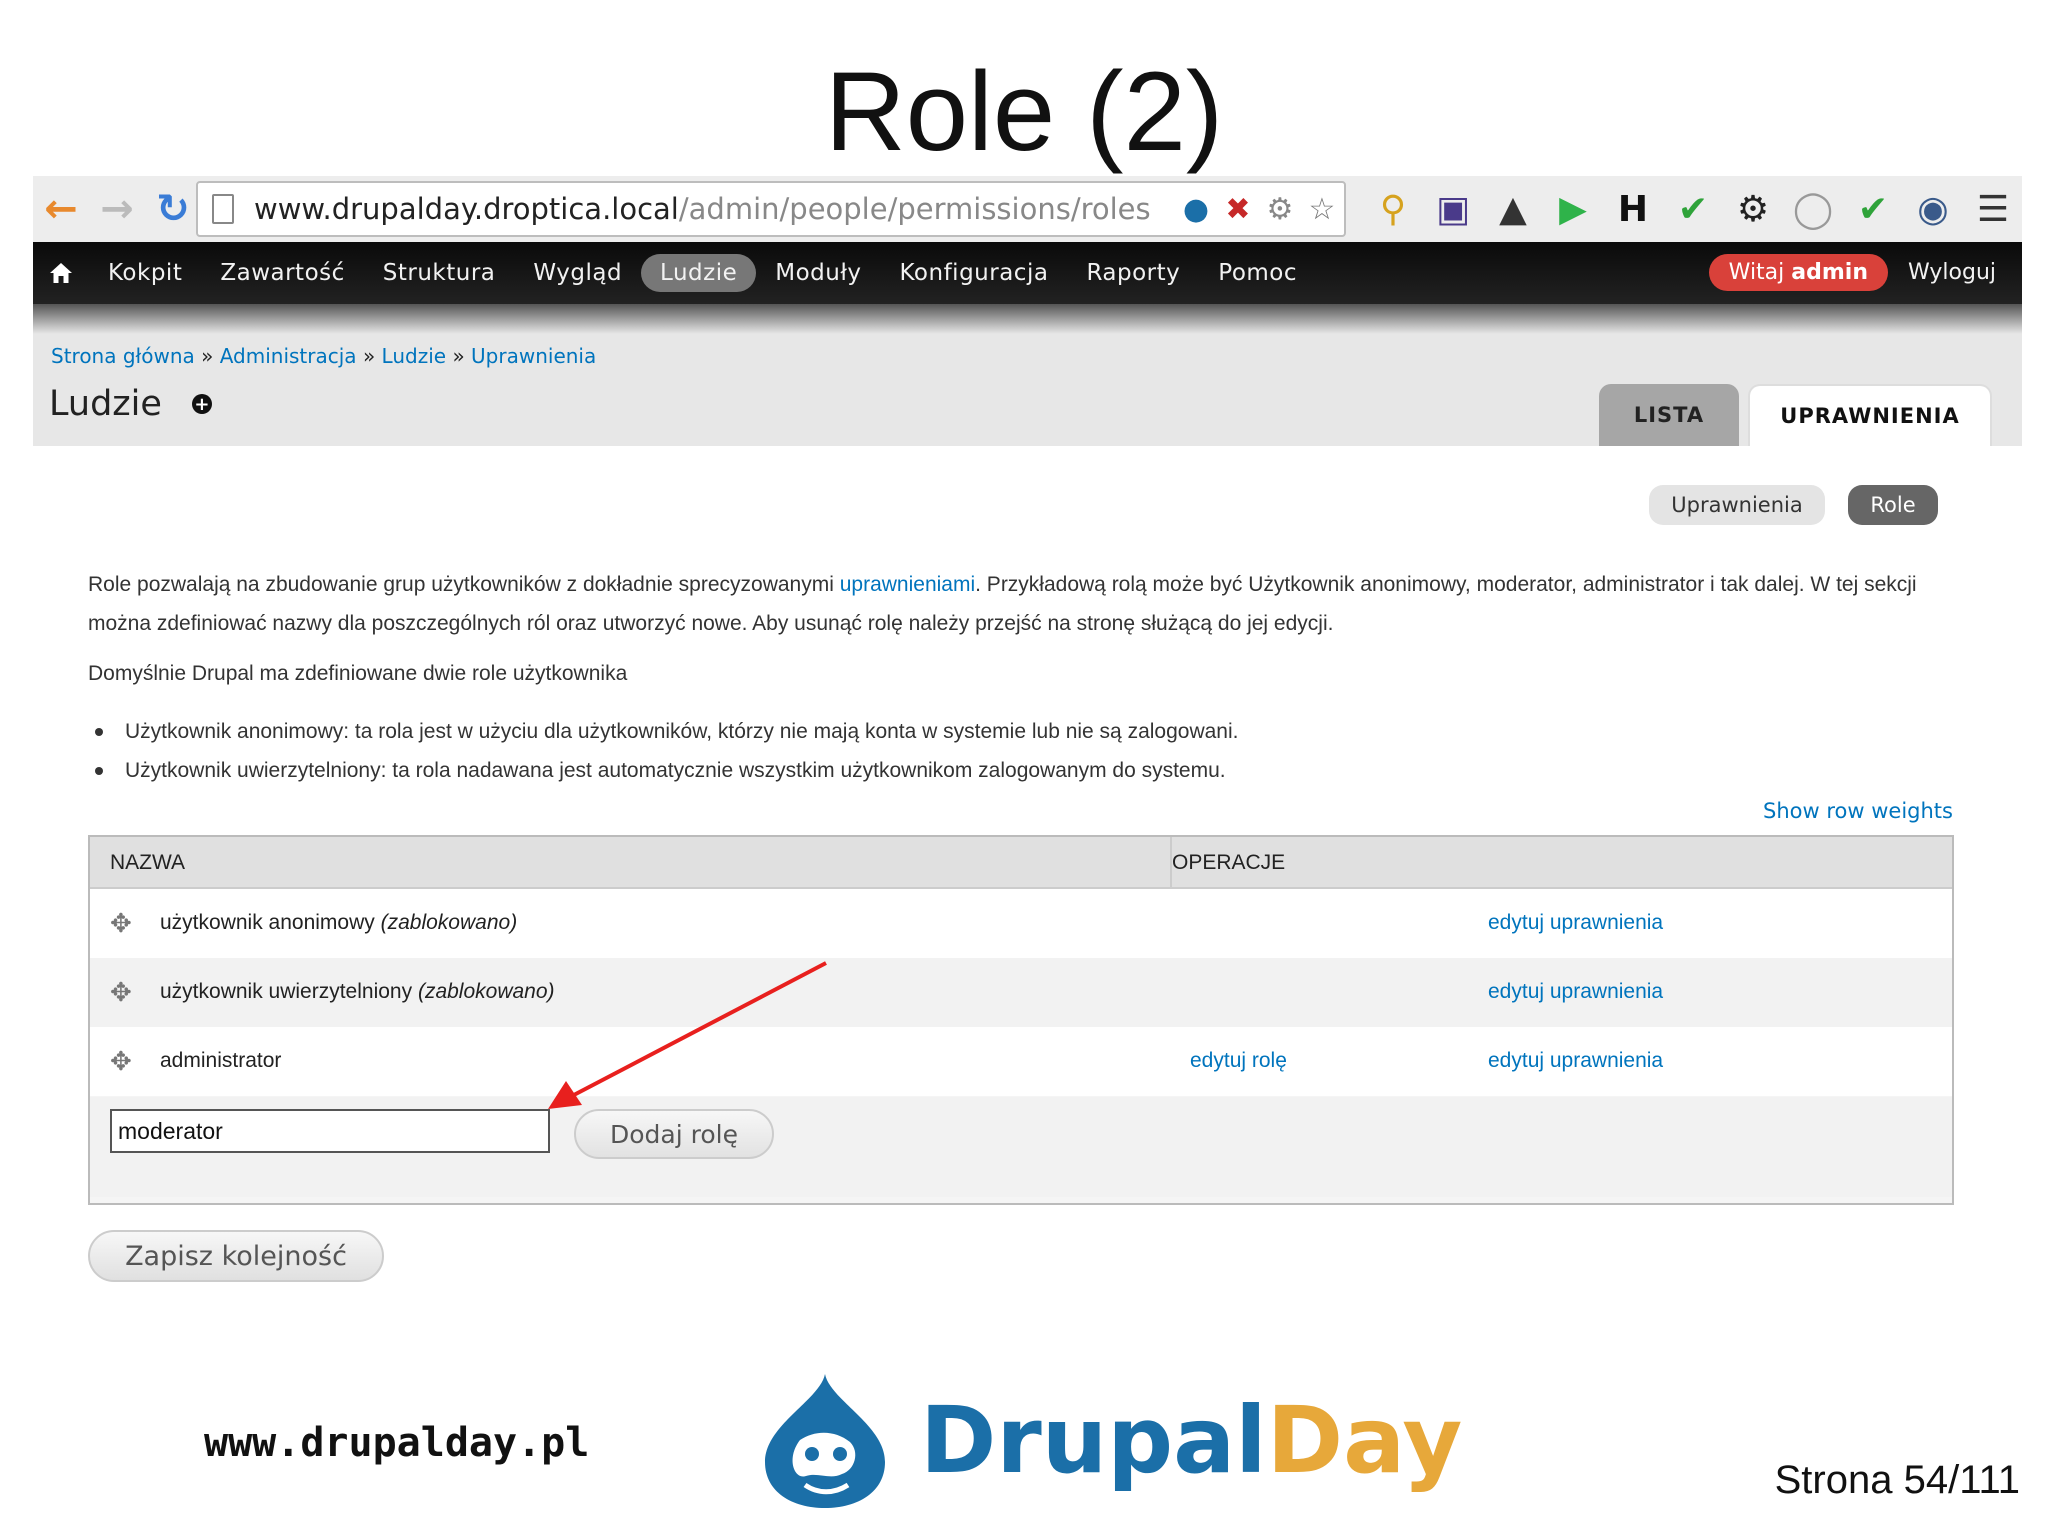 Image resolution: width=2048 pixels, height=1535 pixels. What do you see at coordinates (1573, 209) in the screenshot?
I see `play-icon: ▶` at bounding box center [1573, 209].